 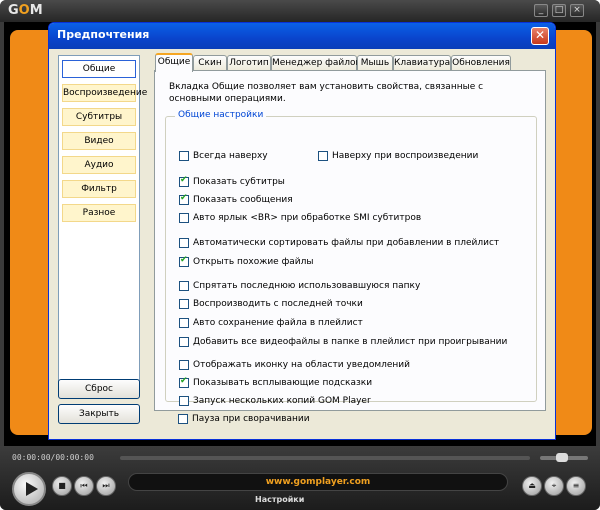 I want to click on option-label: Всегда наверху, so click(x=230, y=156).